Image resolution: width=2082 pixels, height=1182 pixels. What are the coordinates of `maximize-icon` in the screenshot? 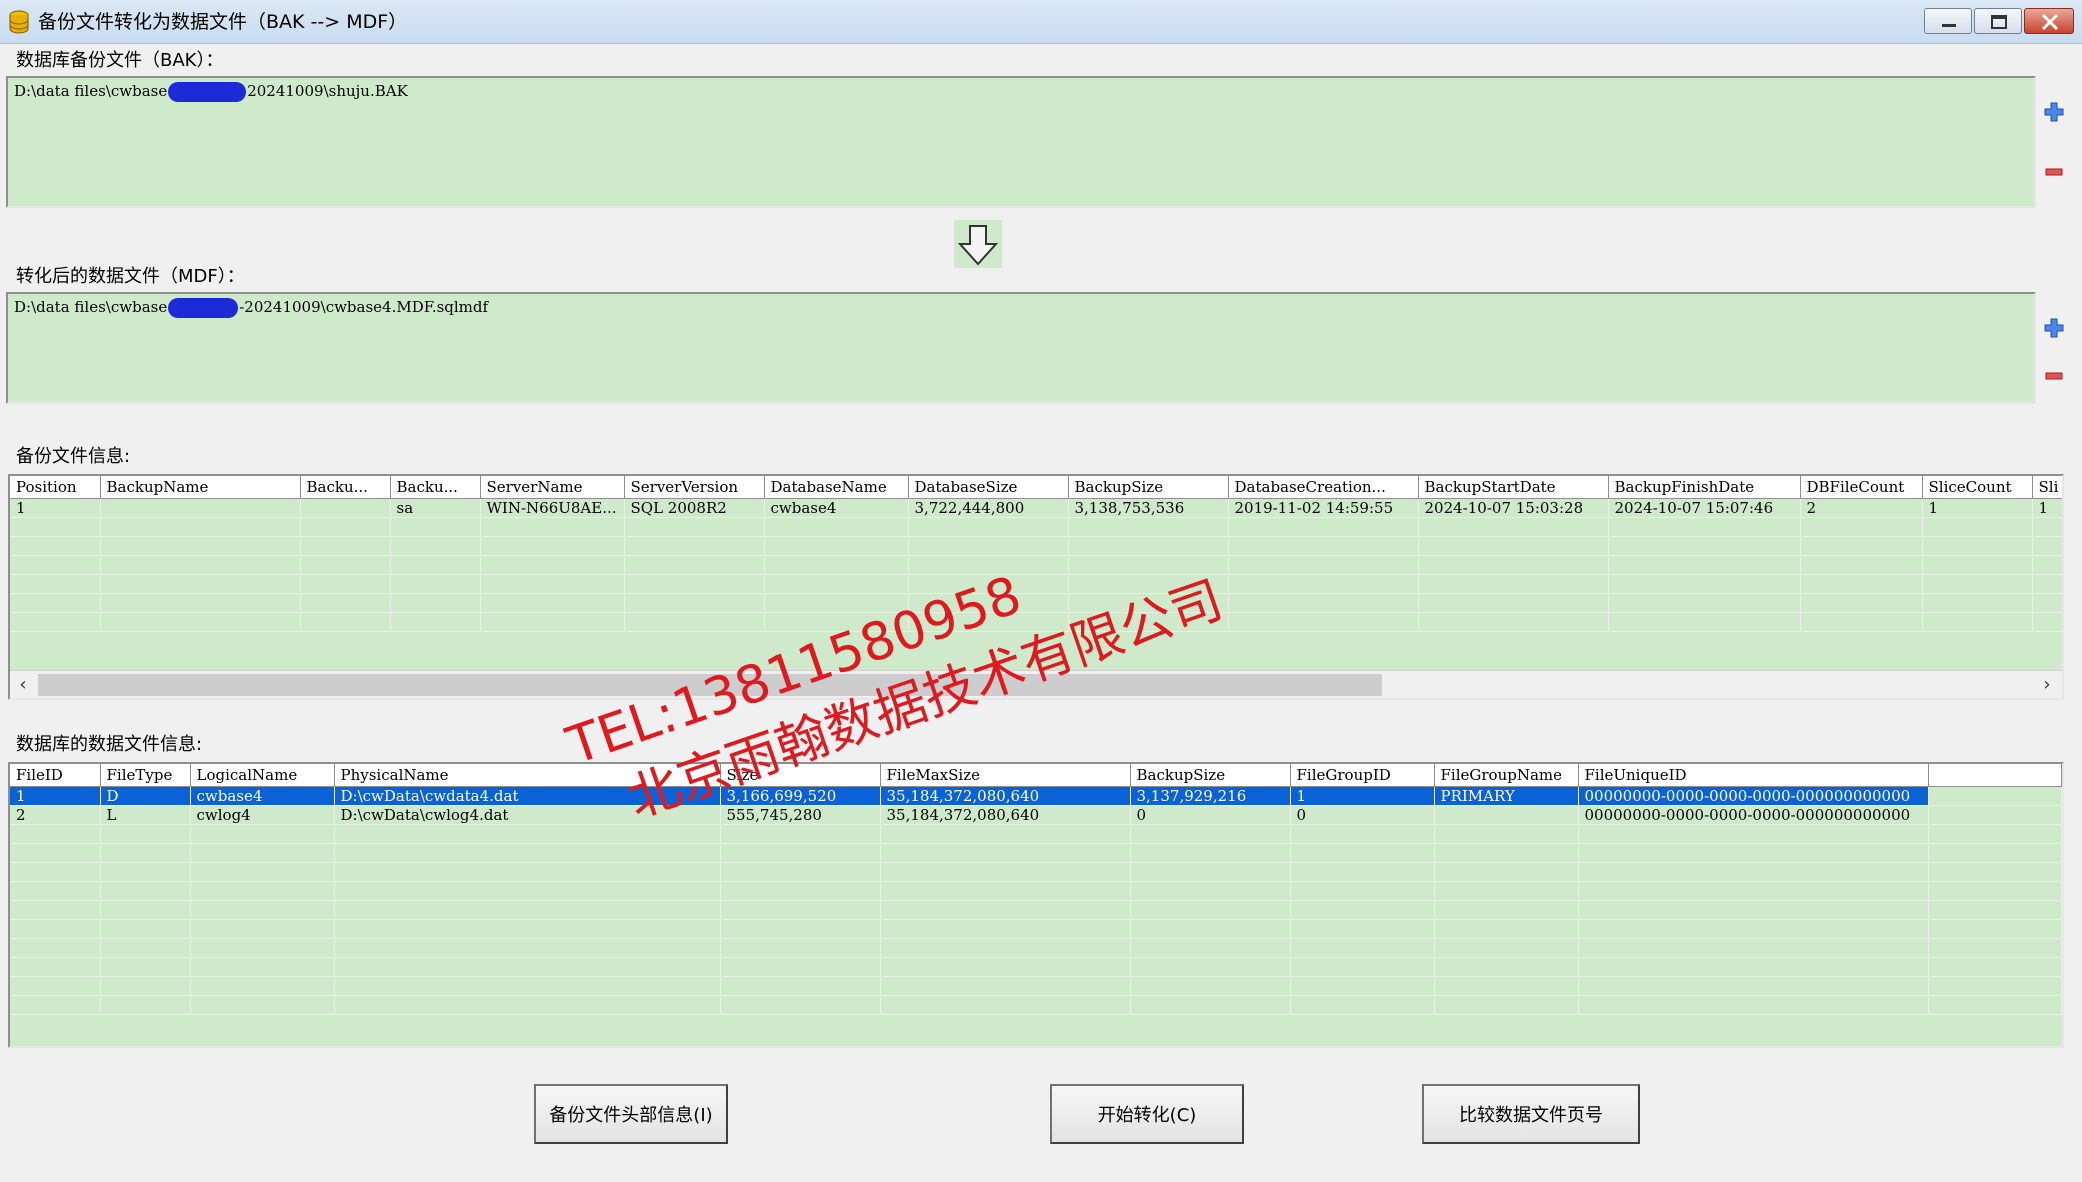 It's located at (1999, 22).